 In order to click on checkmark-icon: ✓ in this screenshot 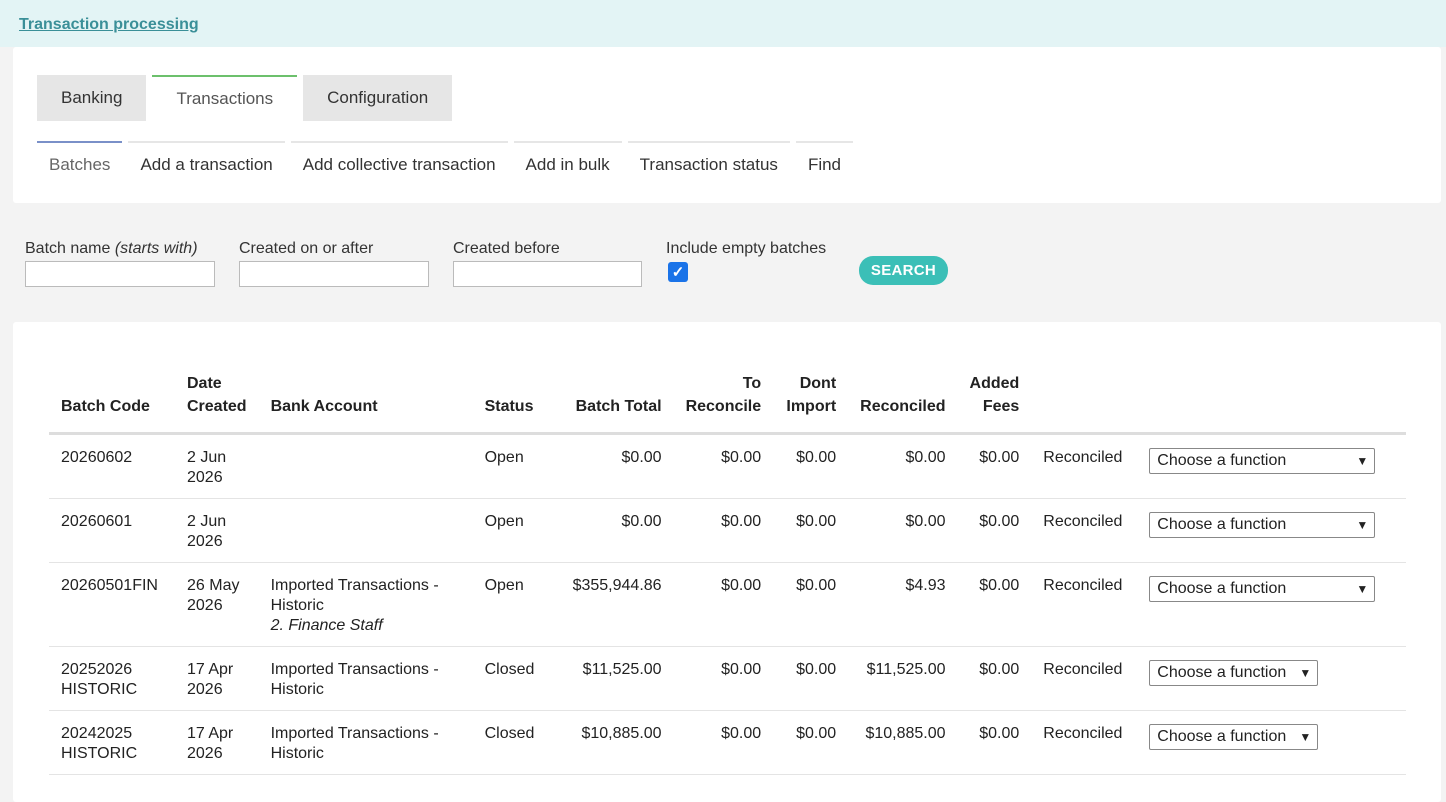, I will do `click(678, 272)`.